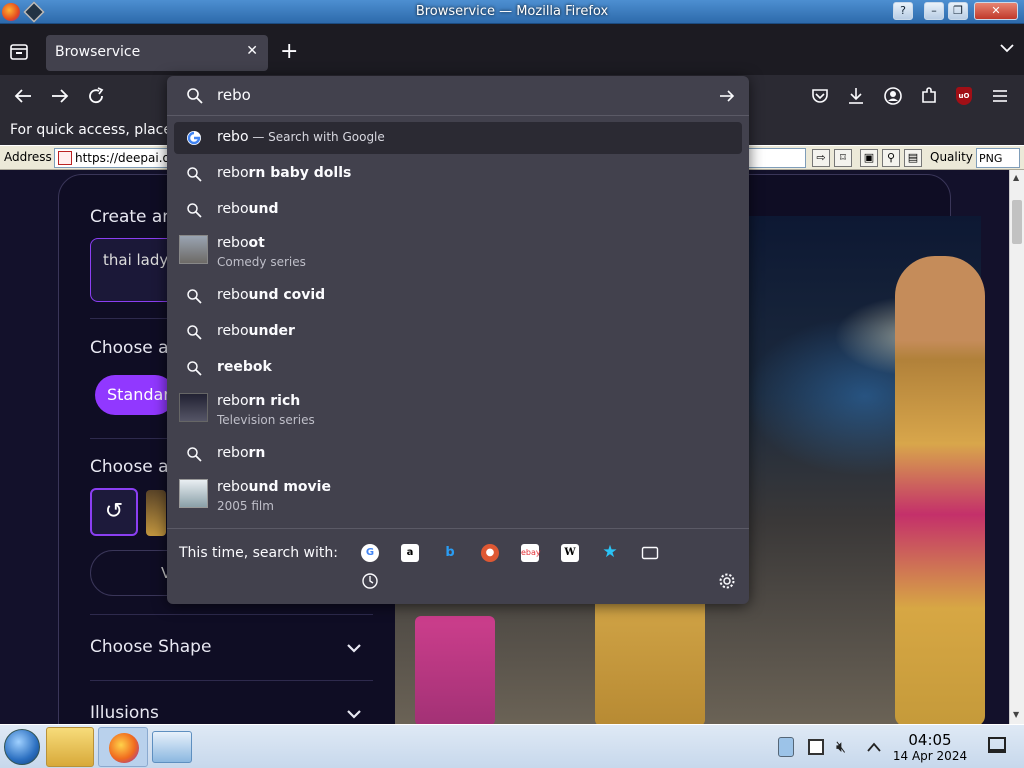  What do you see at coordinates (114, 512) in the screenshot?
I see `style-thumbnail: ↺` at bounding box center [114, 512].